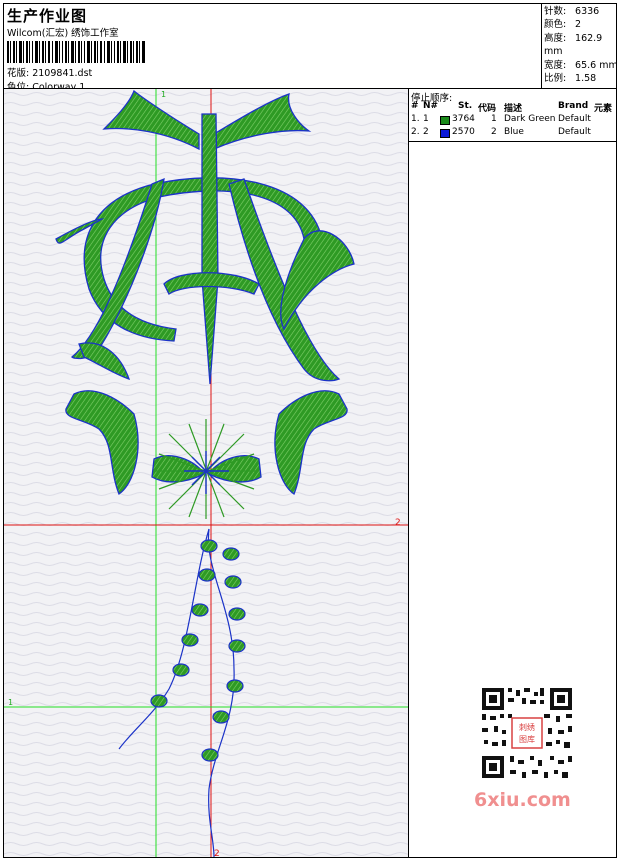 Image resolution: width=620 pixels, height=861 pixels. Describe the element at coordinates (581, 65) in the screenshot. I see `stat-width: 宽度: 65.6 mm` at that location.